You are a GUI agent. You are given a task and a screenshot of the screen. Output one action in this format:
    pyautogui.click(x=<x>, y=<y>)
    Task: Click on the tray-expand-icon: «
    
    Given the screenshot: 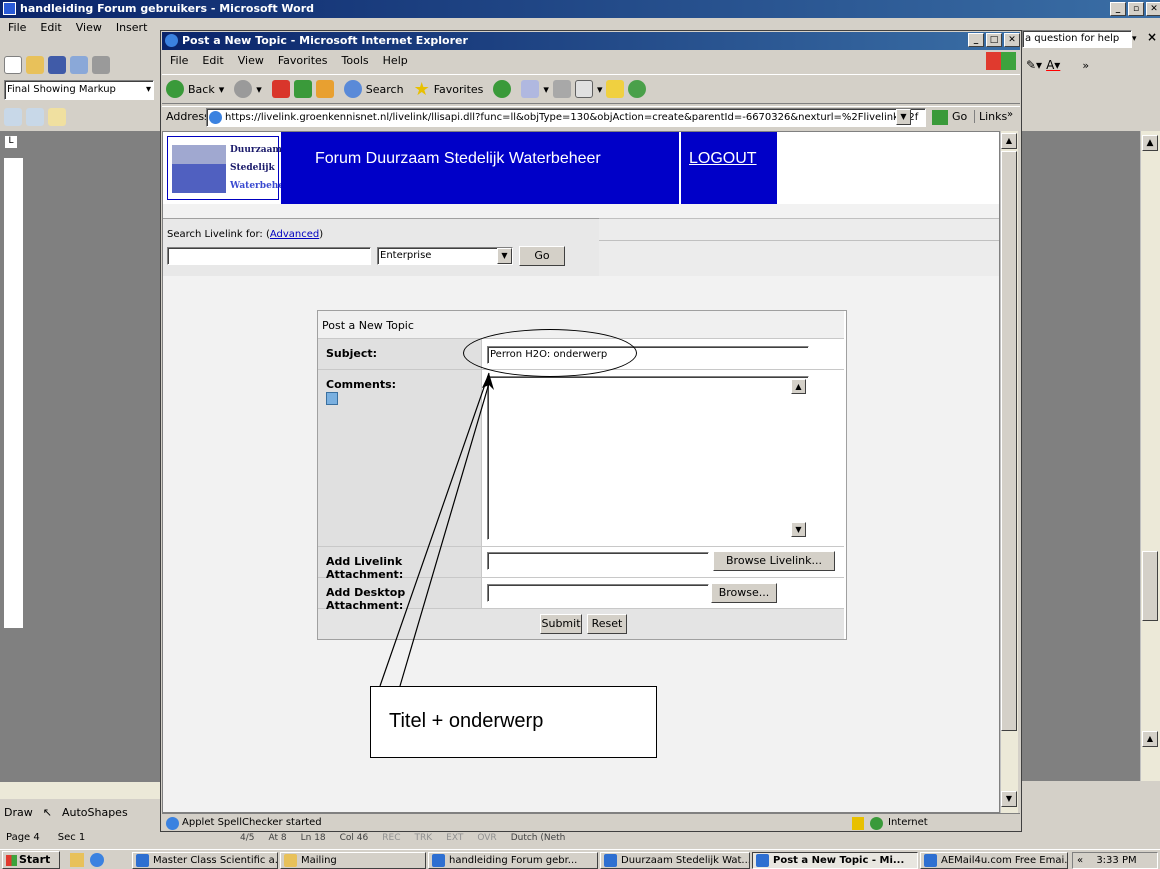 What is the action you would take?
    pyautogui.click(x=1080, y=860)
    